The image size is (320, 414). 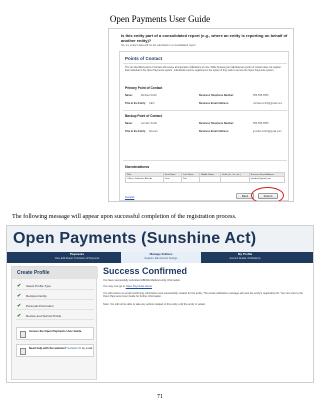 I want to click on sidebar-step: ✔ Review and Submit Profile, so click(x=55, y=316).